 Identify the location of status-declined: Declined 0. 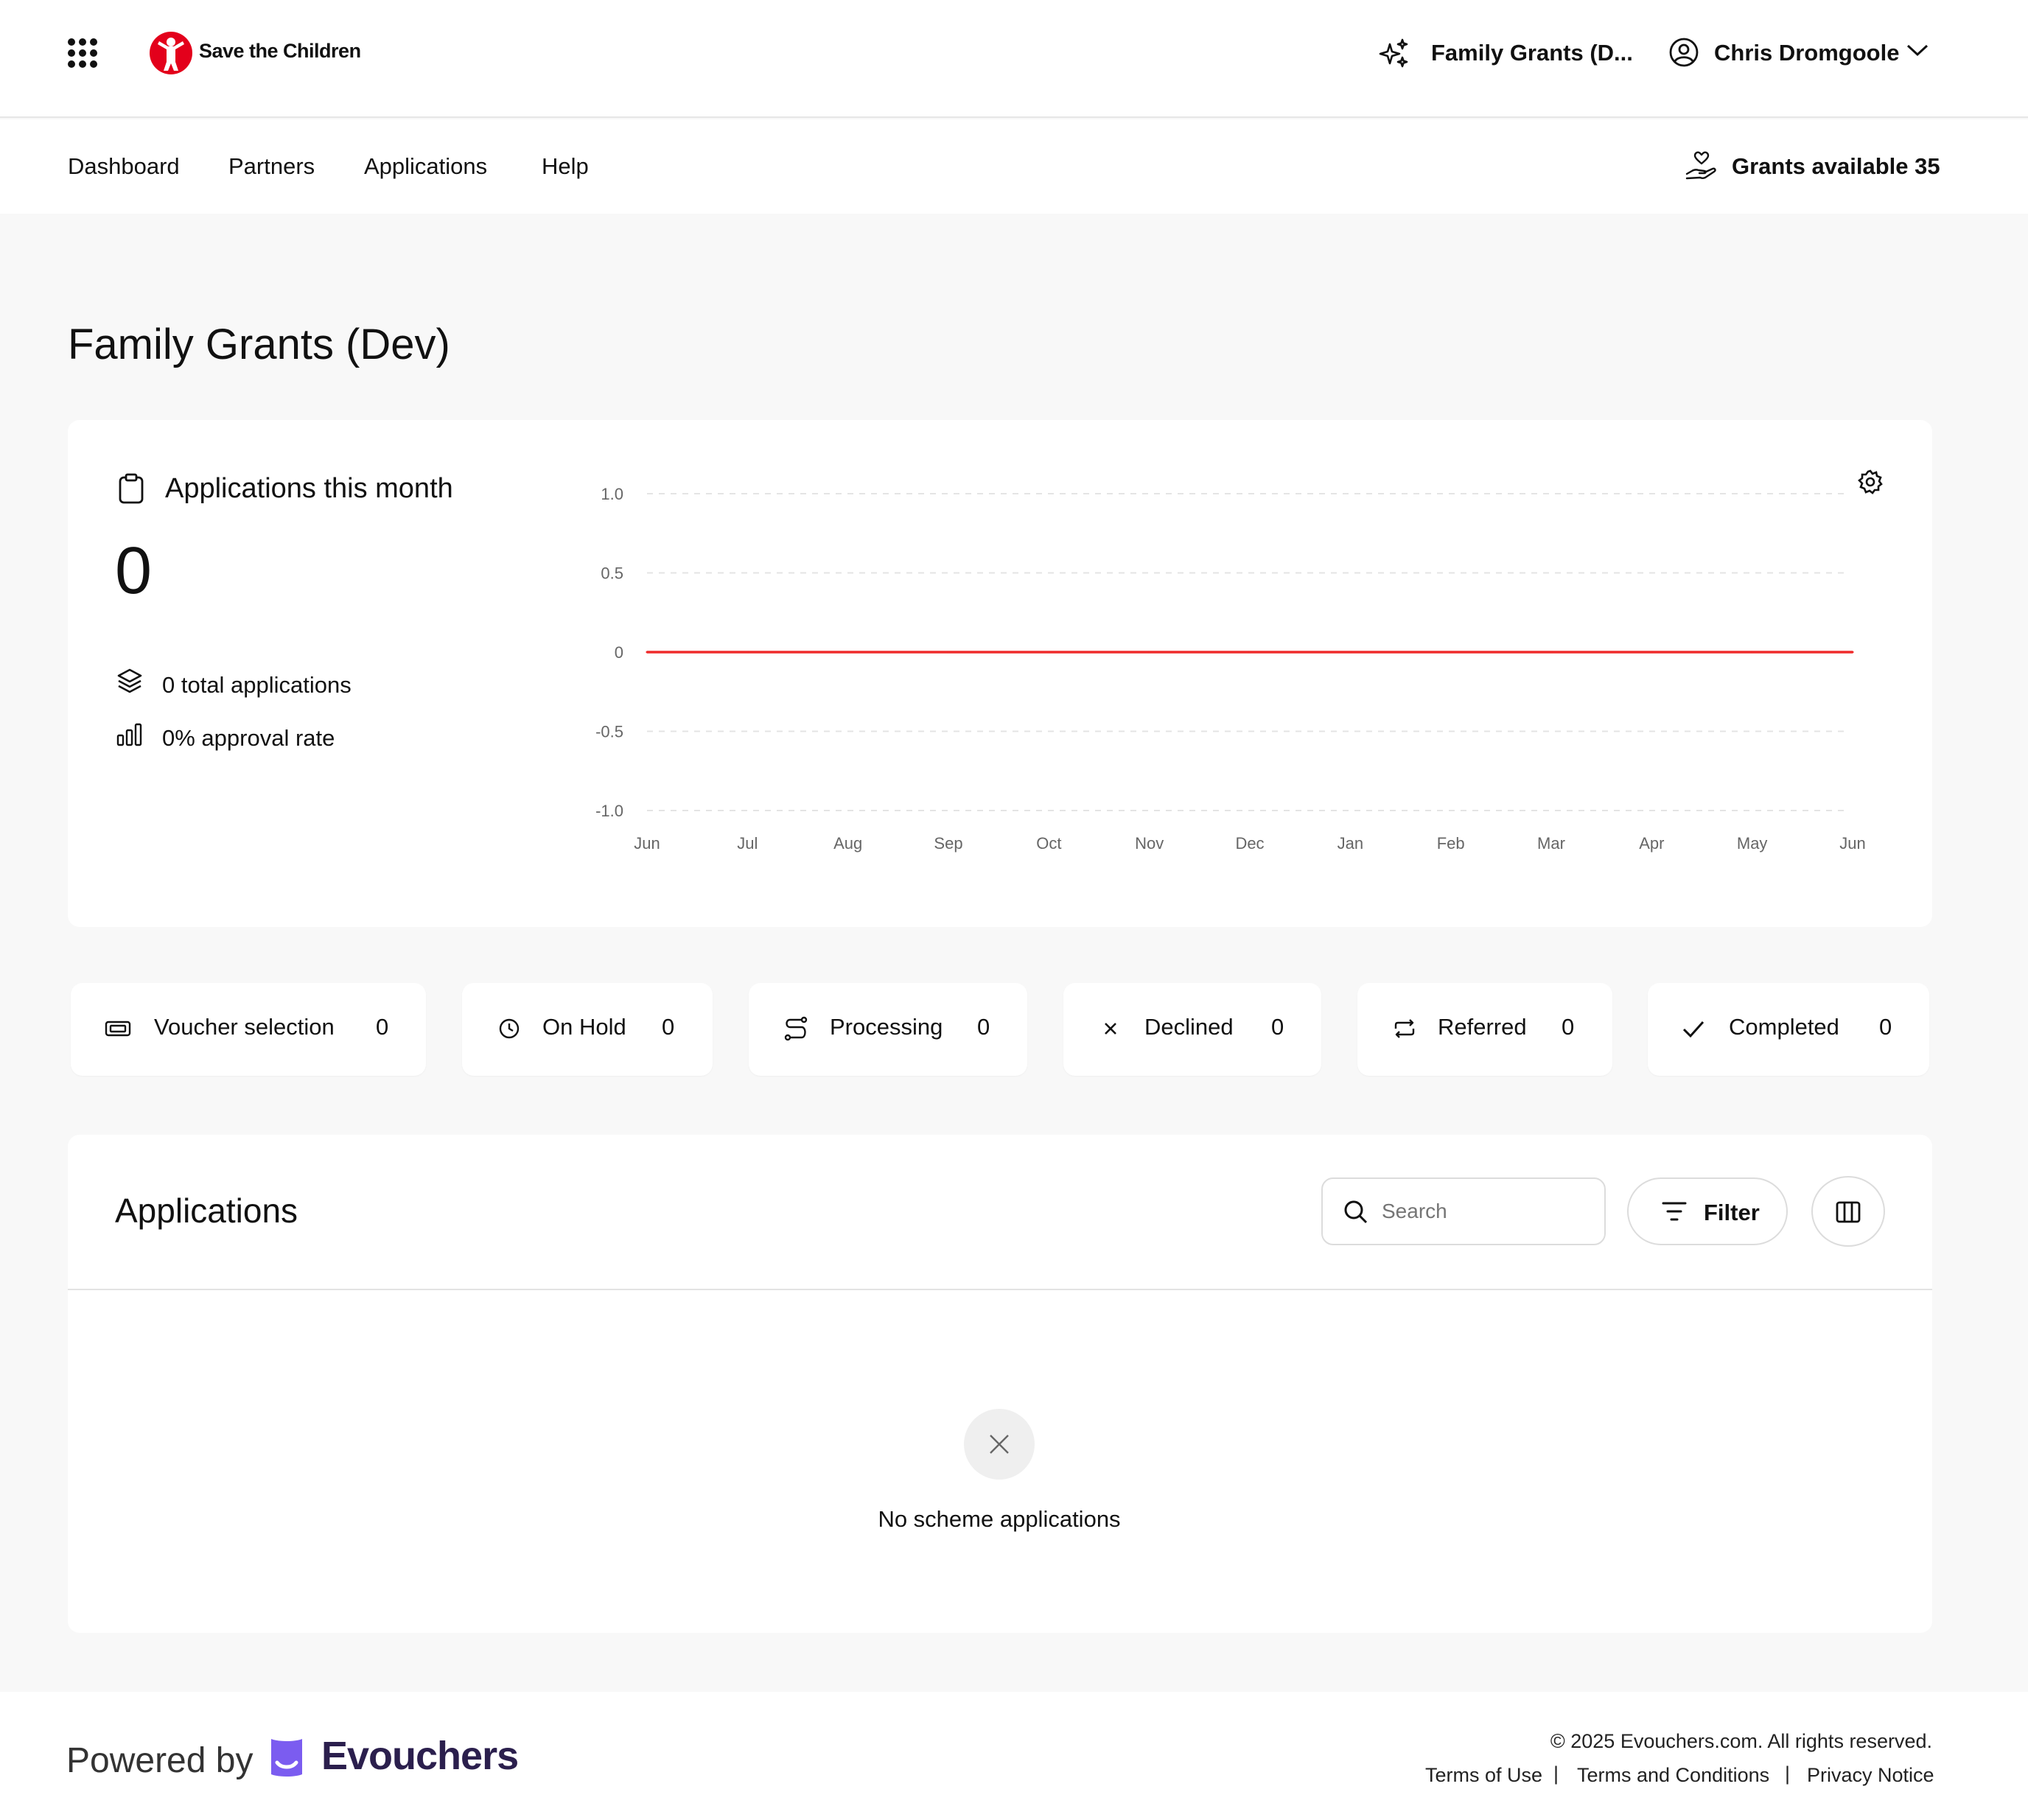
(1192, 1029).